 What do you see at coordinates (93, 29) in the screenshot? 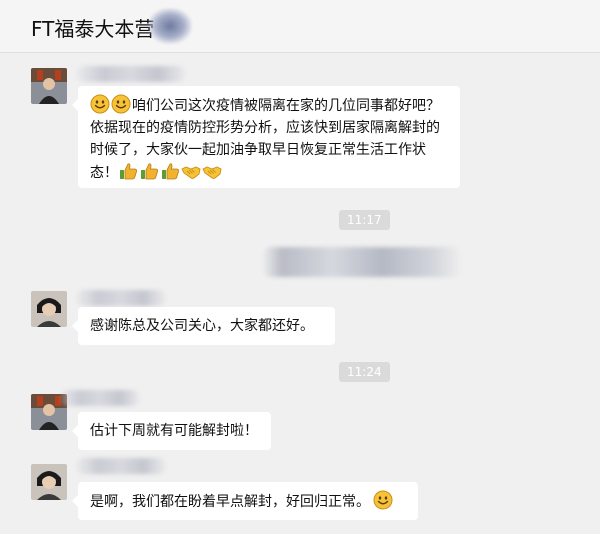
I see `chat-title: FT福泰大本营` at bounding box center [93, 29].